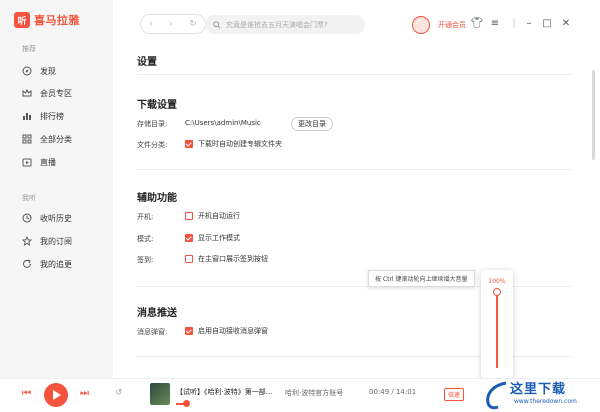 The image size is (600, 412). Describe the element at coordinates (421, 25) in the screenshot. I see `avatar` at that location.